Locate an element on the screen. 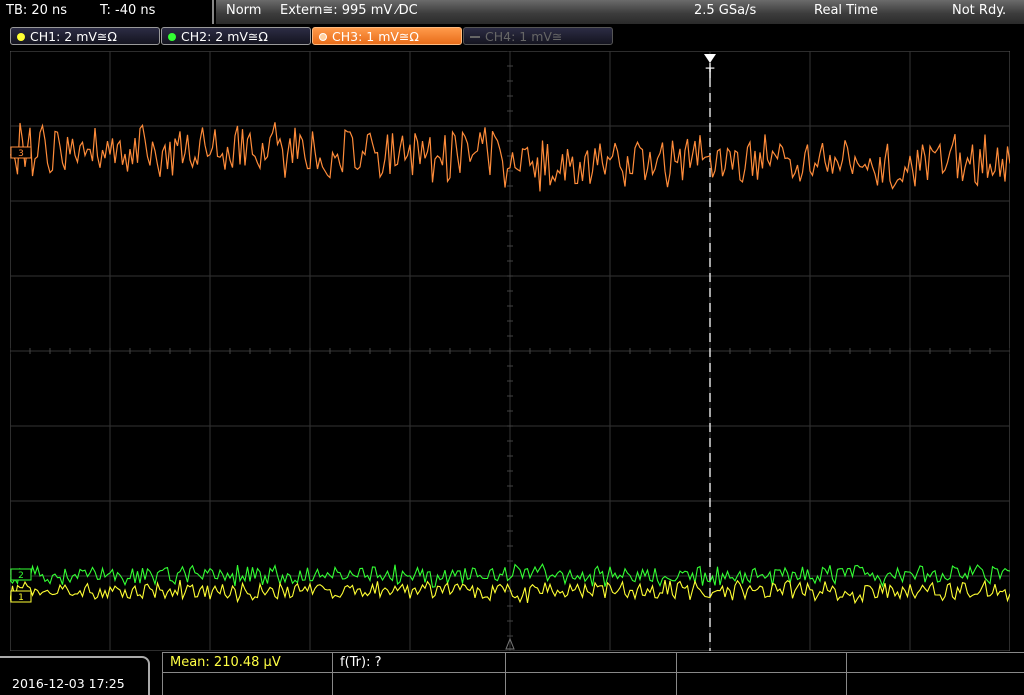 The height and width of the screenshot is (695, 1024). svg-text: 3 is located at coordinates (21, 154).